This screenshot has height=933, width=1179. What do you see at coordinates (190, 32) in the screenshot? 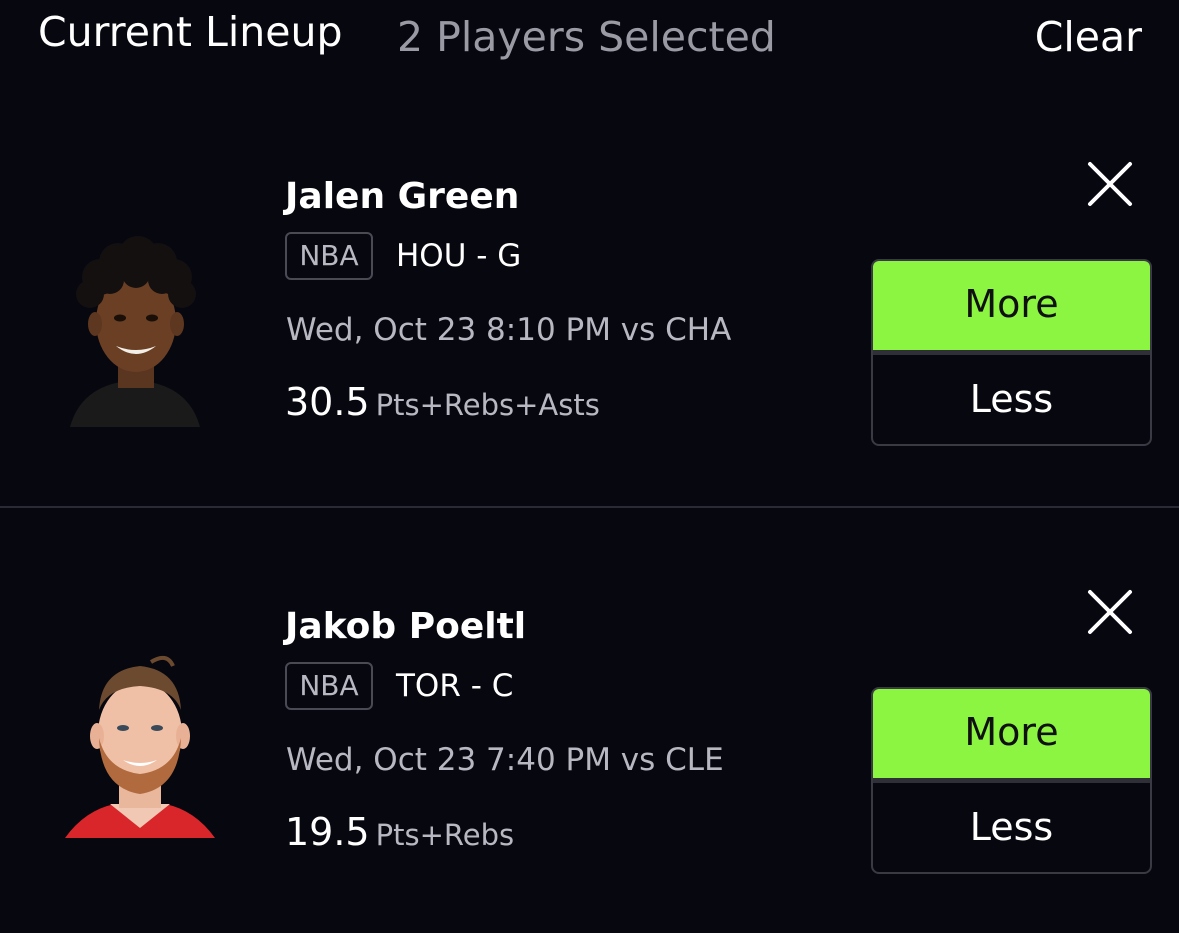
I see `page-title: Current Lineup` at bounding box center [190, 32].